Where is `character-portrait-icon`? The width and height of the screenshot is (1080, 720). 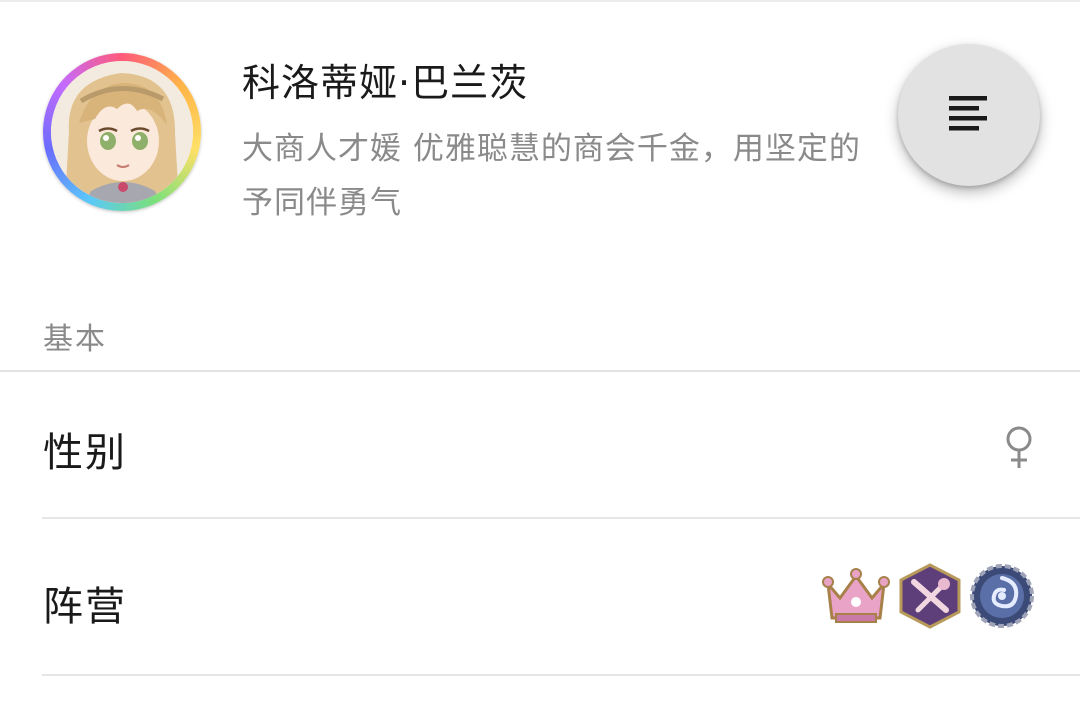 character-portrait-icon is located at coordinates (122, 132).